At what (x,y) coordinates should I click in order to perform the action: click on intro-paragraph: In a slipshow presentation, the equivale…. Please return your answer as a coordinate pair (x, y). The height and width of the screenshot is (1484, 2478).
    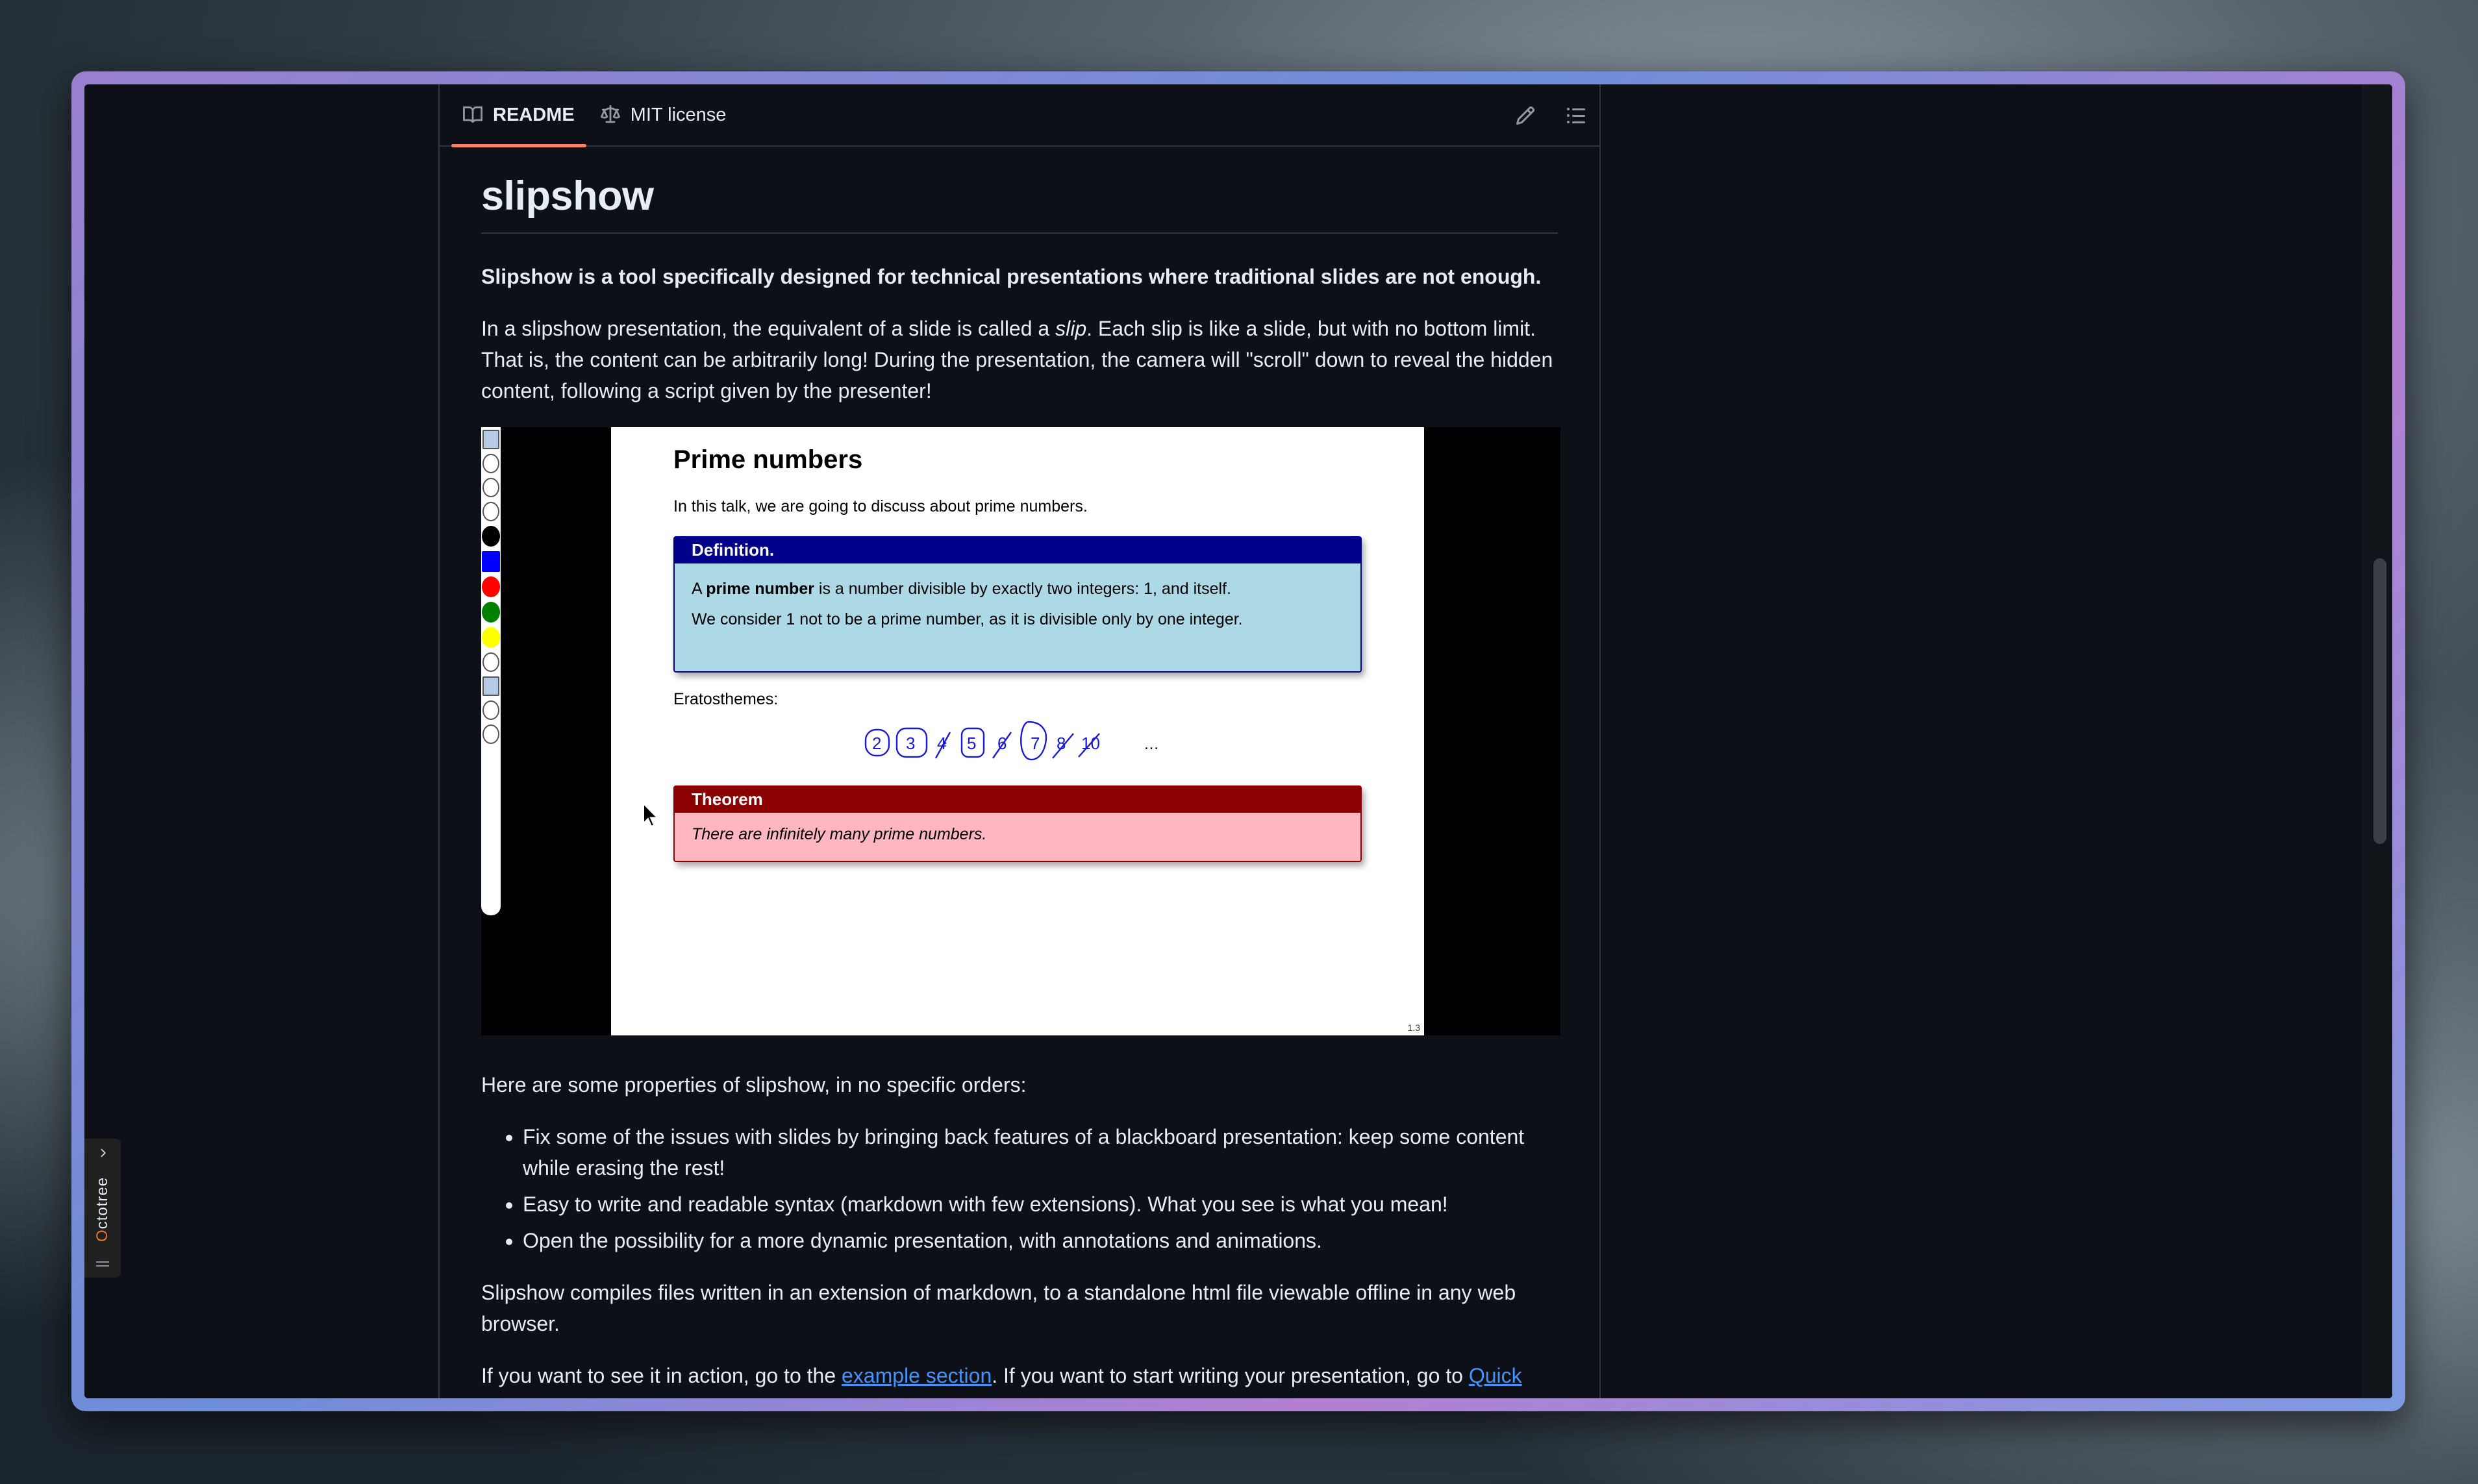
    Looking at the image, I should click on (1020, 359).